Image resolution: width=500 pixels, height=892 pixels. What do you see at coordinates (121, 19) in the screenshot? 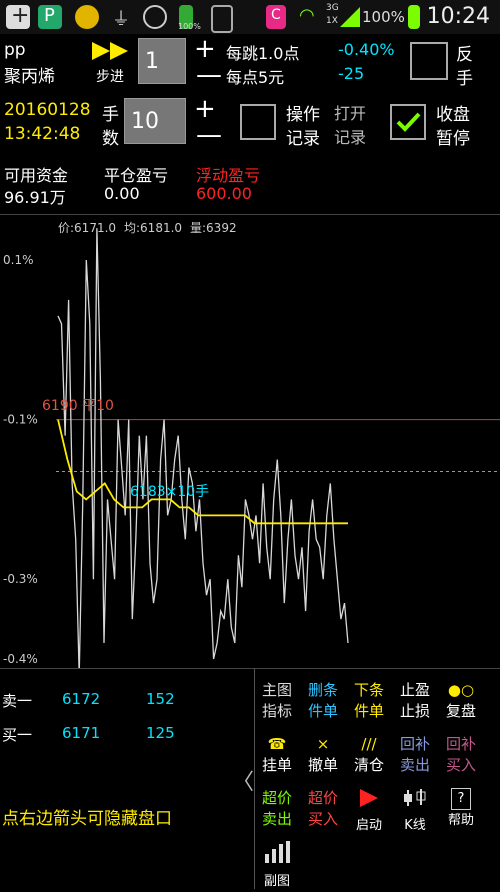
I see `usb-icon: ⏚` at bounding box center [121, 19].